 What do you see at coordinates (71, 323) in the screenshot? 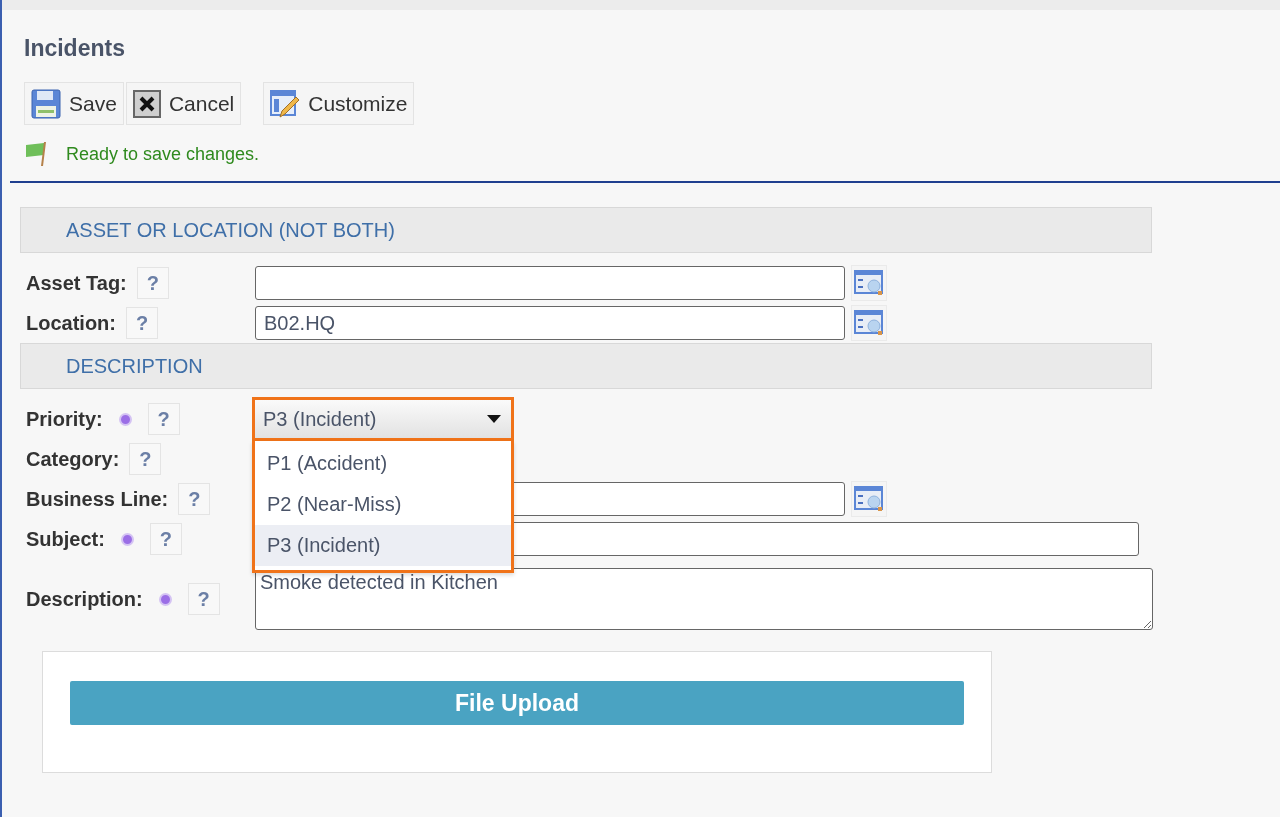
I see `field-label: Location:` at bounding box center [71, 323].